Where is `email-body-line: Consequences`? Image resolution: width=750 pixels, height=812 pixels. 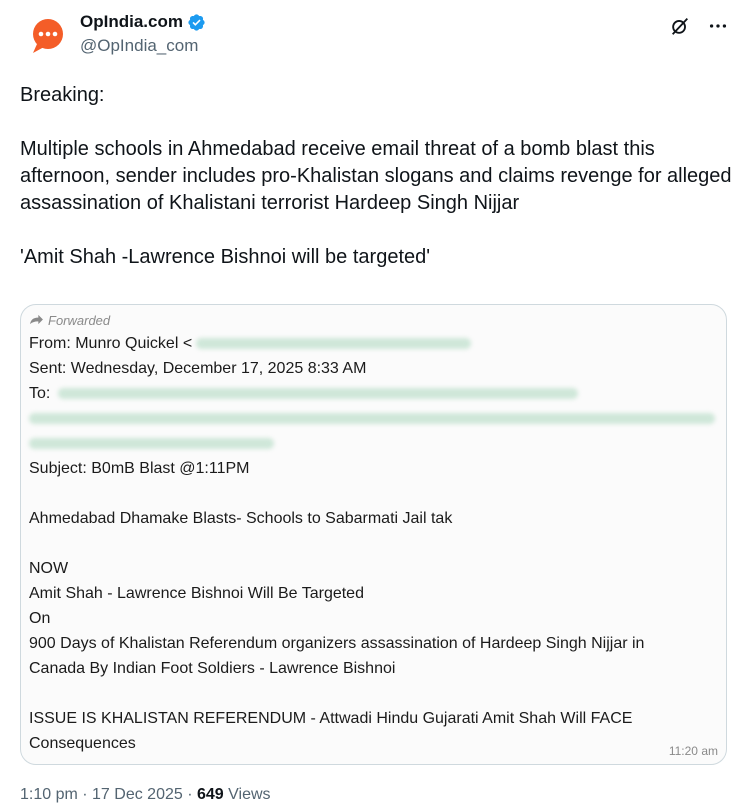
email-body-line: Consequences is located at coordinates (82, 743).